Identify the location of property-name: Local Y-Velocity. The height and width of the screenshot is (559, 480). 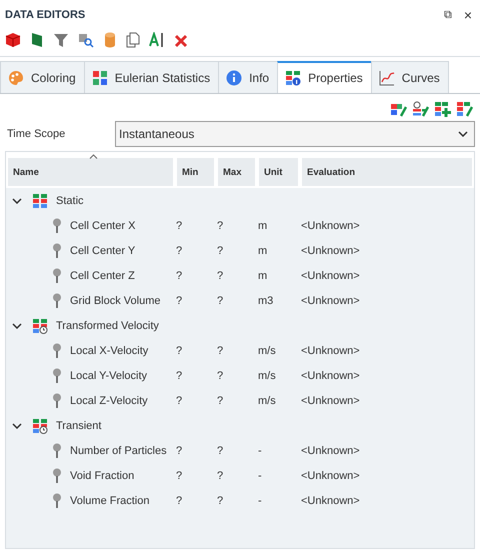
(109, 376).